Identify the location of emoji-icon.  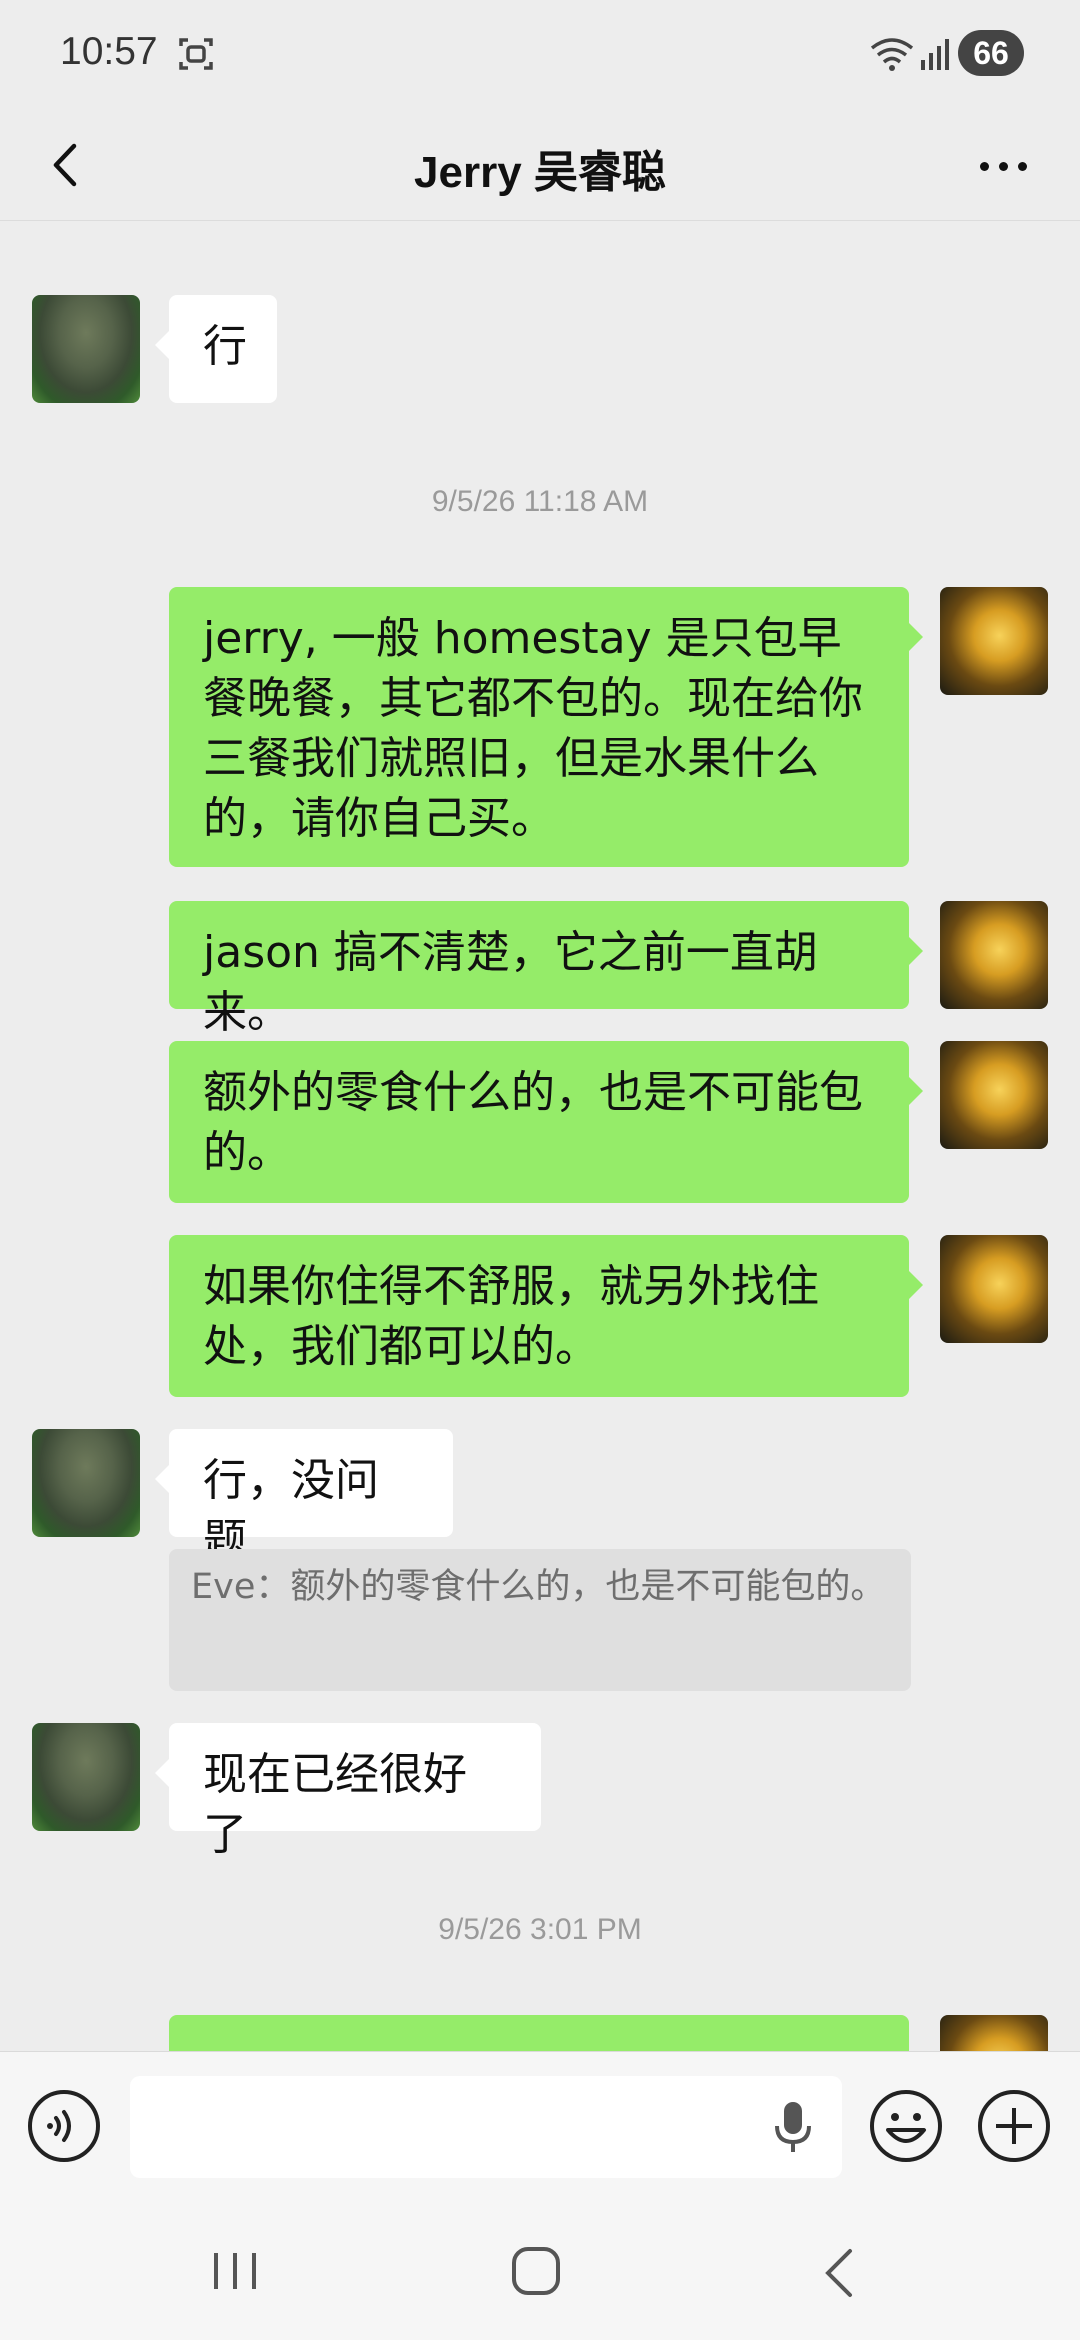
(906, 2126).